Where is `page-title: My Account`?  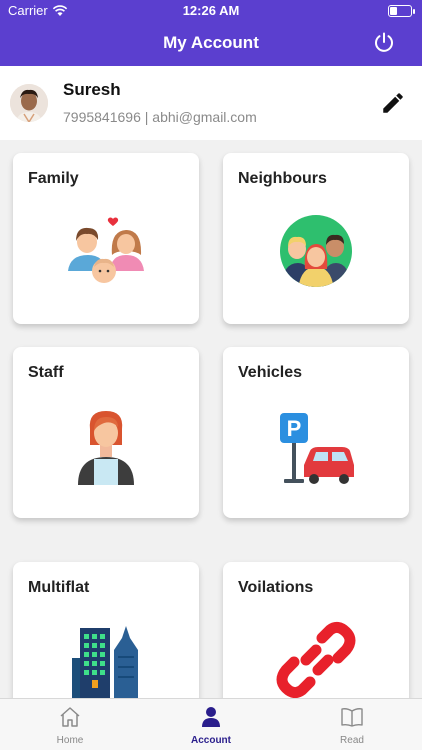
page-title: My Account is located at coordinates (211, 42).